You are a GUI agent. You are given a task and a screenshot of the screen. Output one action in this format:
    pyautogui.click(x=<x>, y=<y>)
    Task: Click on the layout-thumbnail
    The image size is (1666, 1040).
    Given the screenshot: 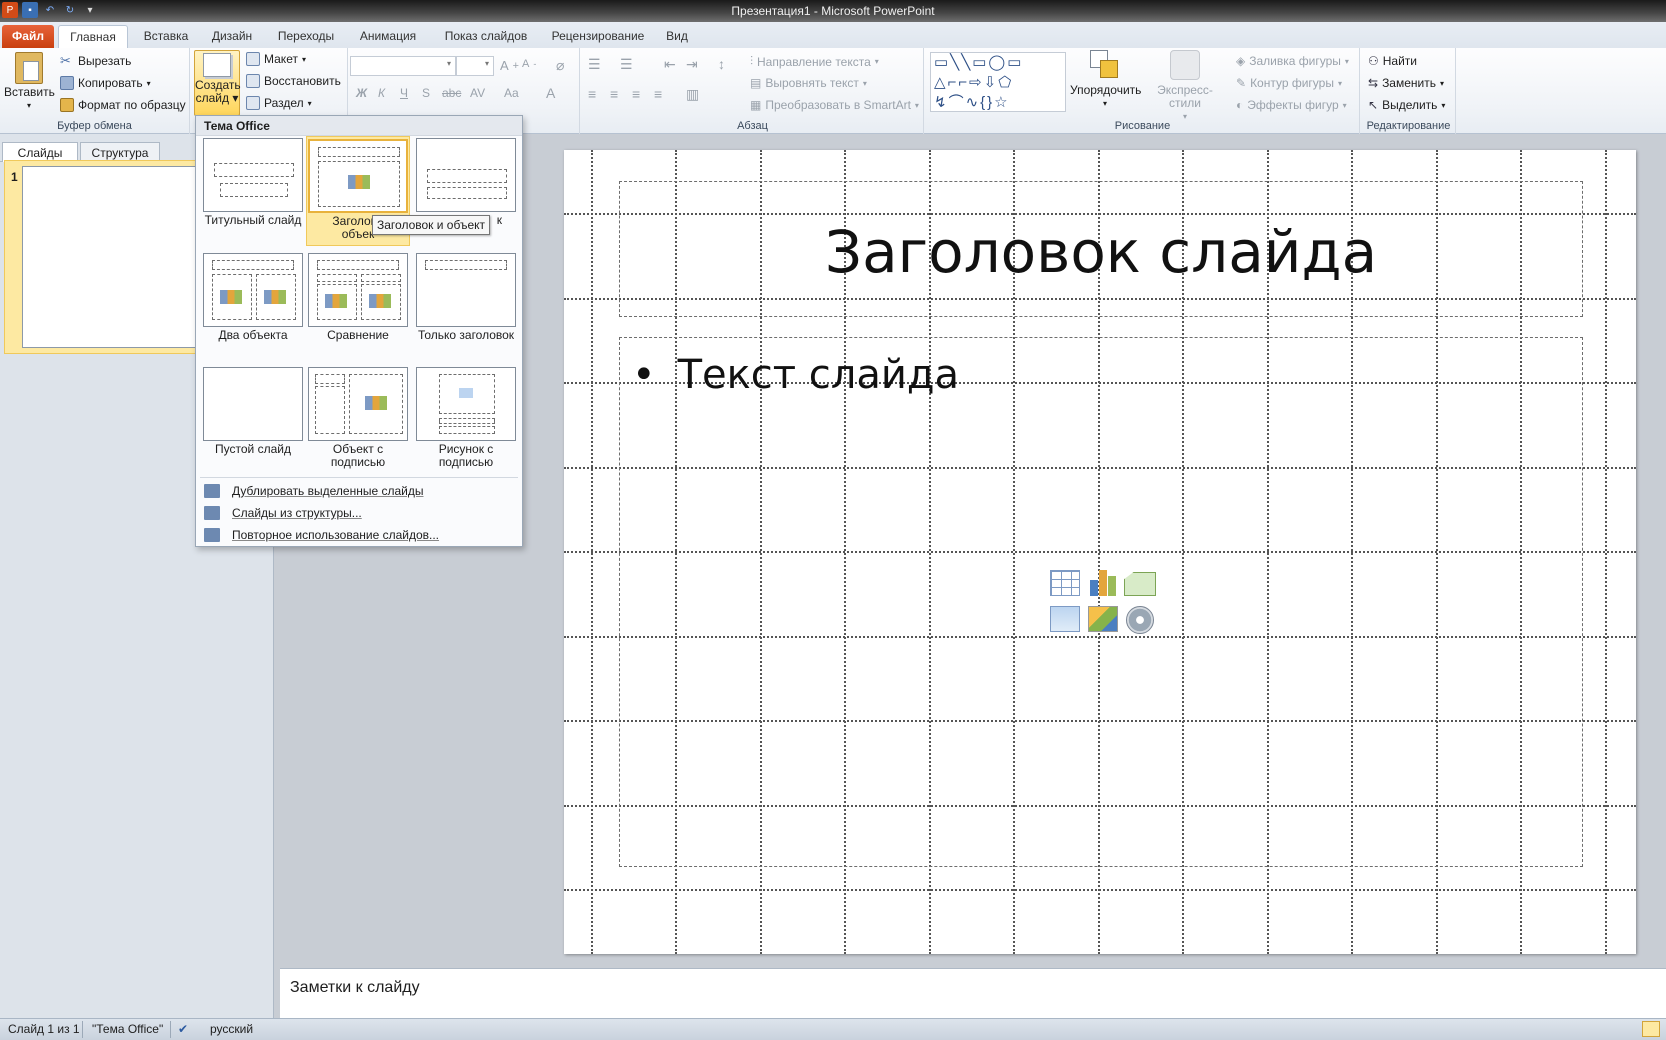 What is the action you would take?
    pyautogui.click(x=253, y=290)
    